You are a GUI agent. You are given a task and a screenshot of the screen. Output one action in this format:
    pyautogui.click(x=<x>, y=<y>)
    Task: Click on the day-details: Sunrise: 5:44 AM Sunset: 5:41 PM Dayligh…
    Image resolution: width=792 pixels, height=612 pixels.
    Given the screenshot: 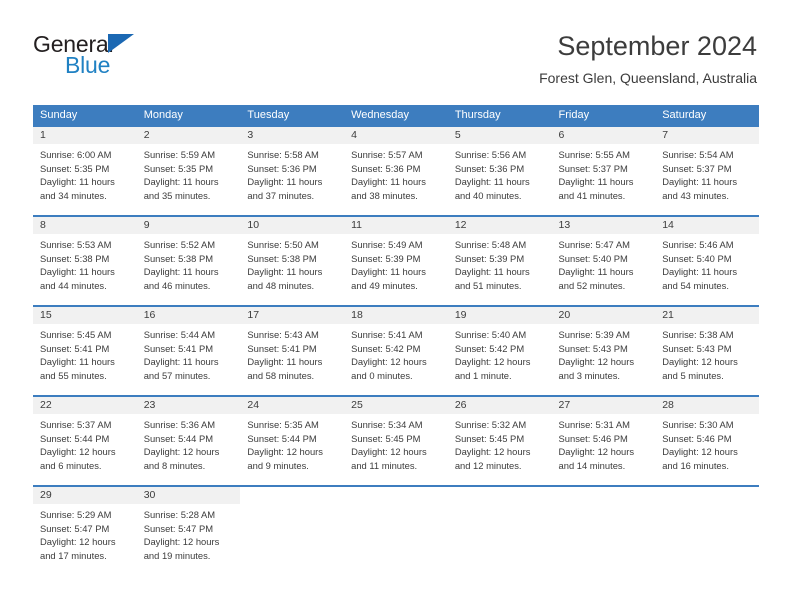 What is the action you would take?
    pyautogui.click(x=189, y=353)
    